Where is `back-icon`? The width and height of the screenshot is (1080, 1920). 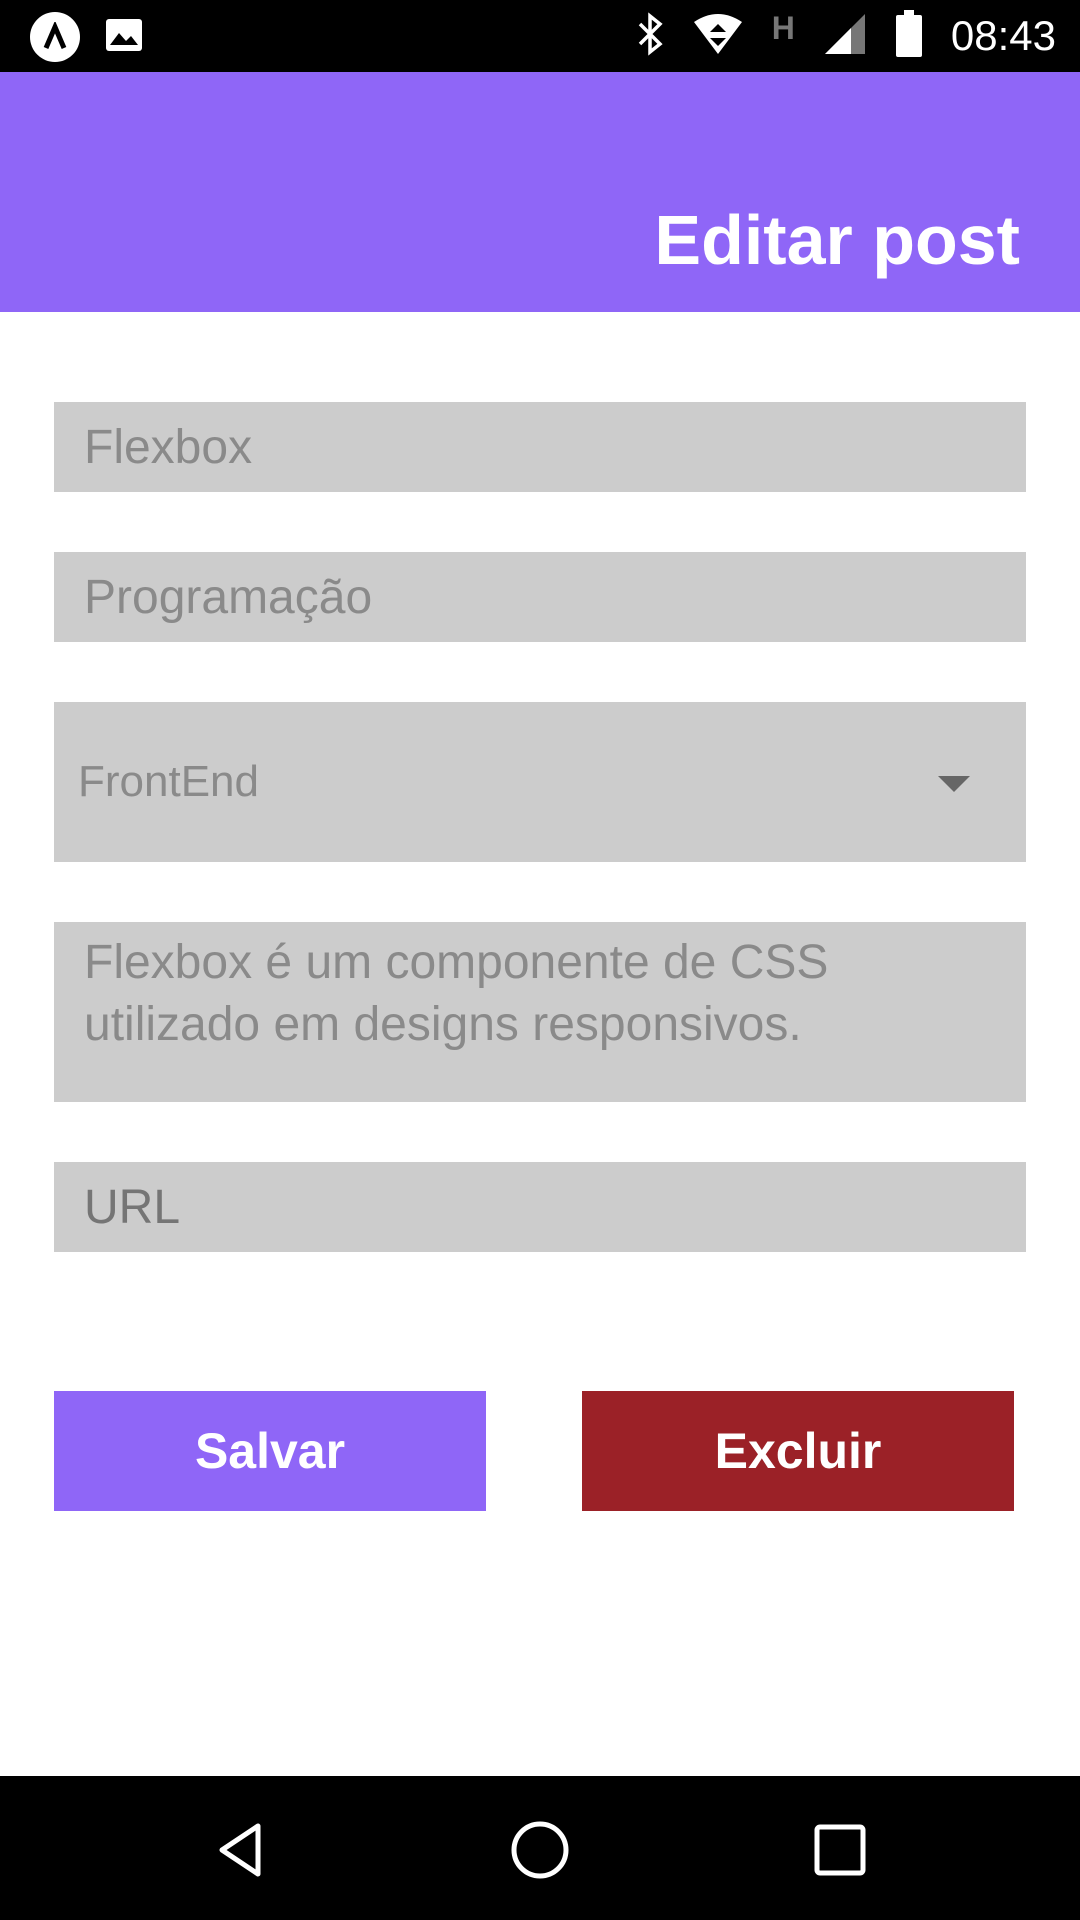
back-icon is located at coordinates (242, 1850).